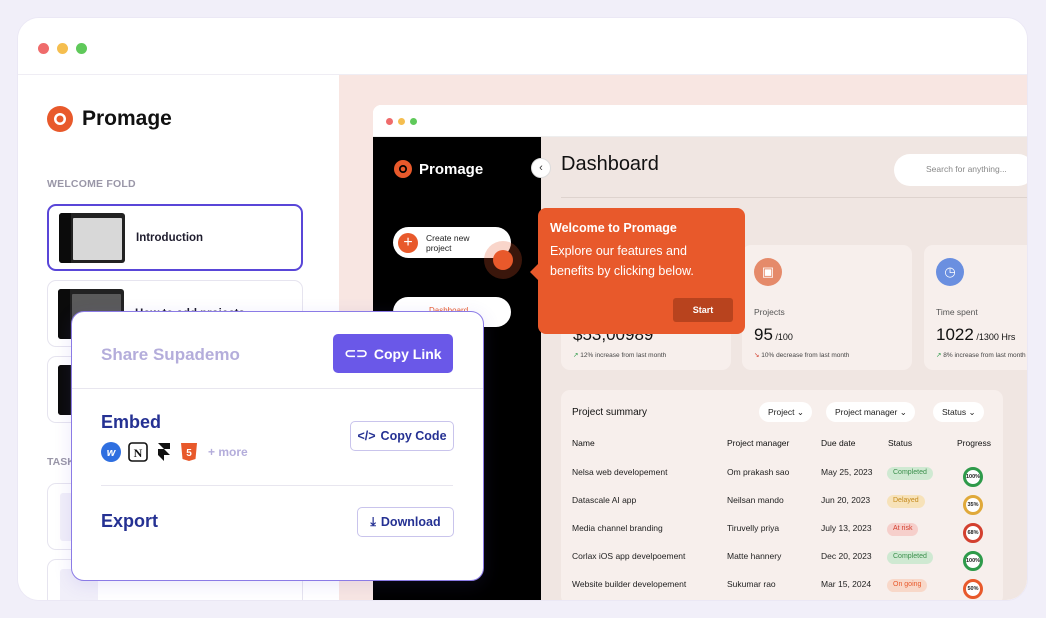 The image size is (1046, 618). I want to click on progress-ring: 50%, so click(973, 589).